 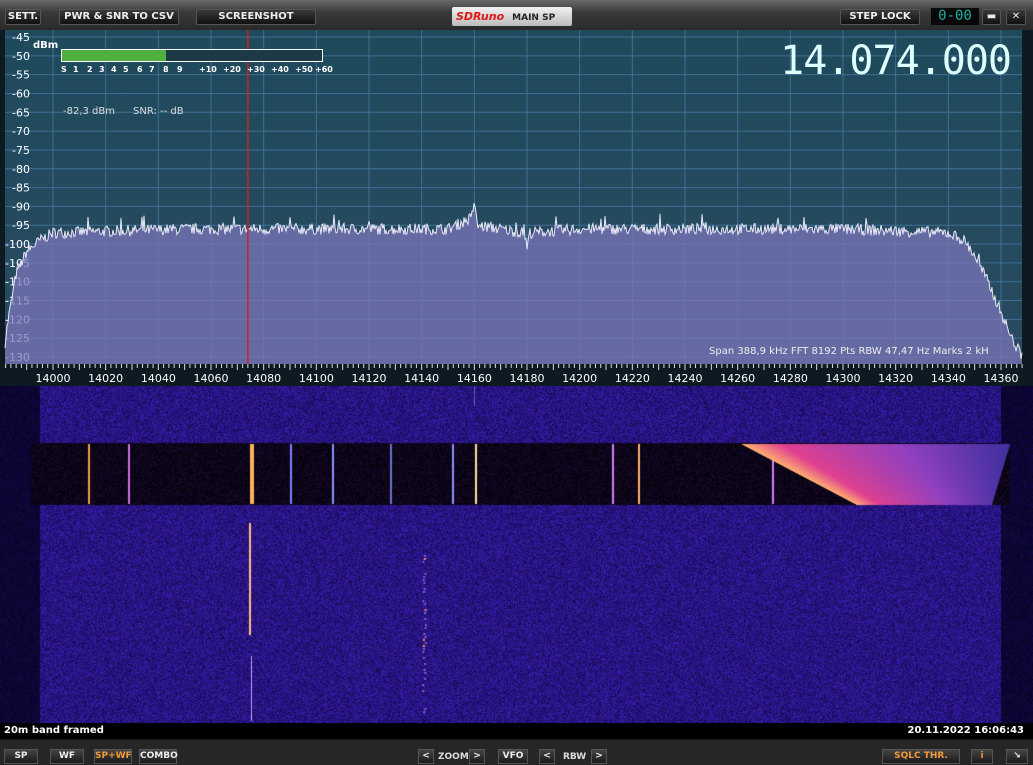 What do you see at coordinates (64, 69) in the screenshot?
I see `s-meter-label: S` at bounding box center [64, 69].